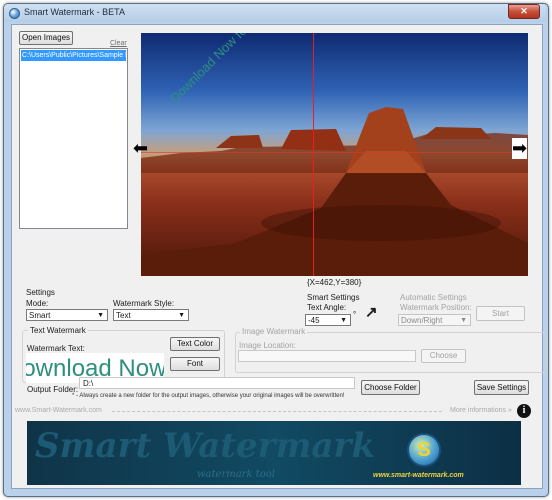 This screenshot has height=500, width=552. What do you see at coordinates (118, 43) in the screenshot?
I see `clear-link: Clear` at bounding box center [118, 43].